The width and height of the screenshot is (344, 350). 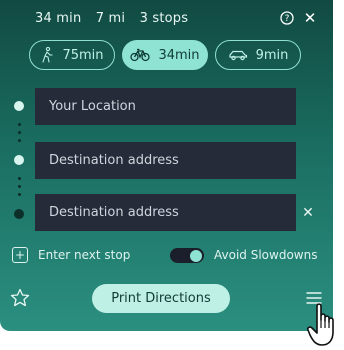 I want to click on plus-icon: +, so click(x=20, y=255).